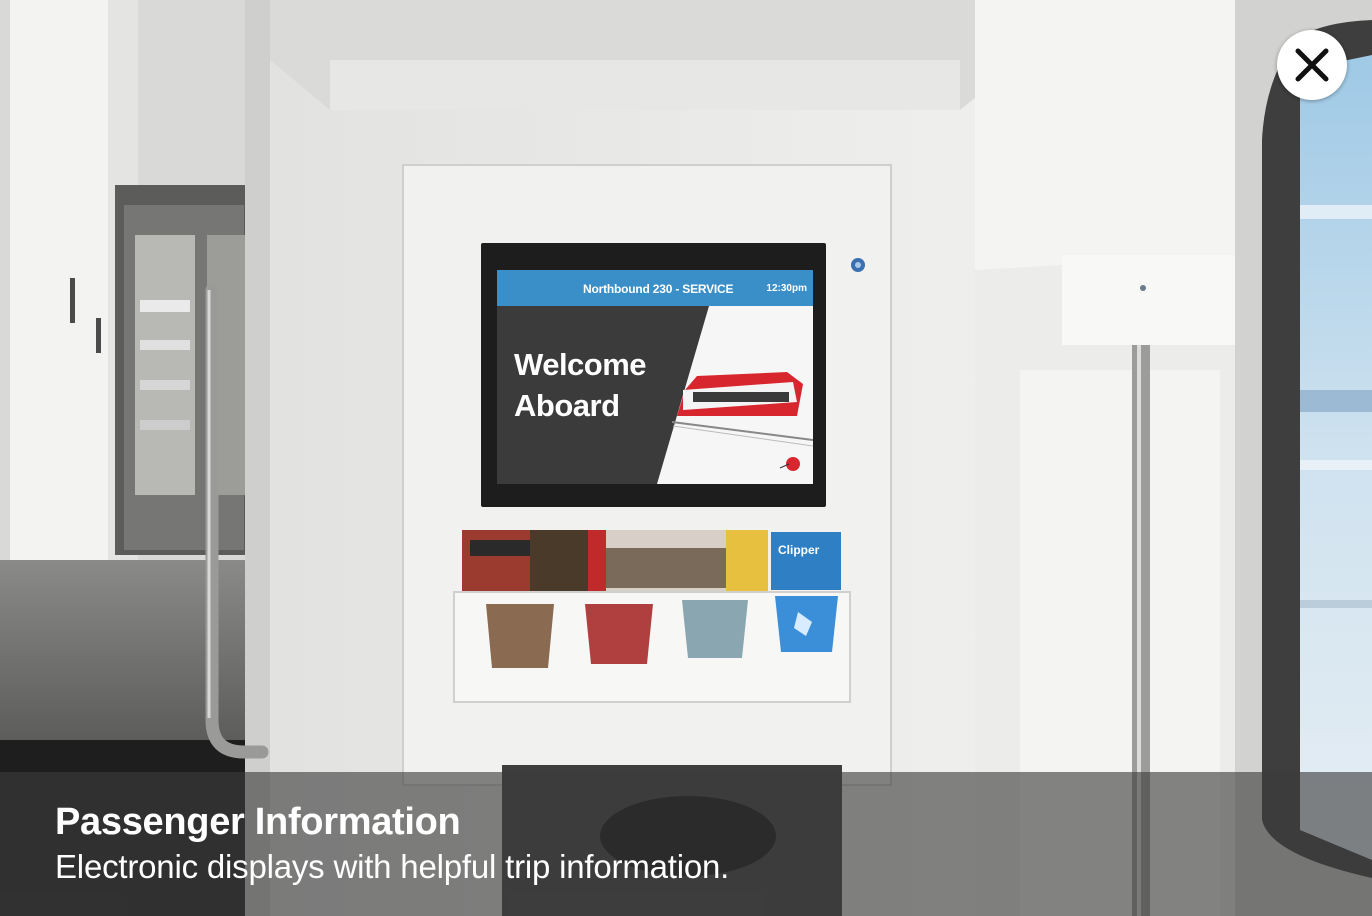  I want to click on close-button, so click(1312, 65).